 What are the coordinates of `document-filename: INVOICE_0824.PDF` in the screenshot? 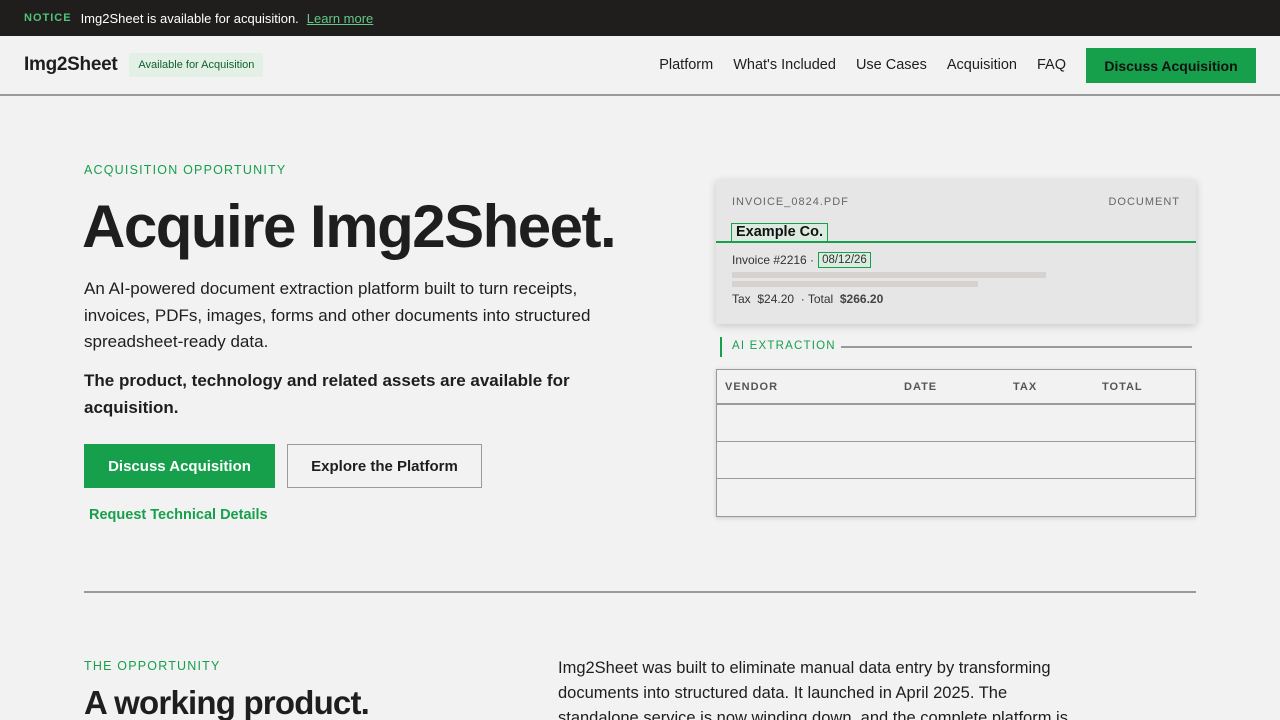 It's located at (790, 202).